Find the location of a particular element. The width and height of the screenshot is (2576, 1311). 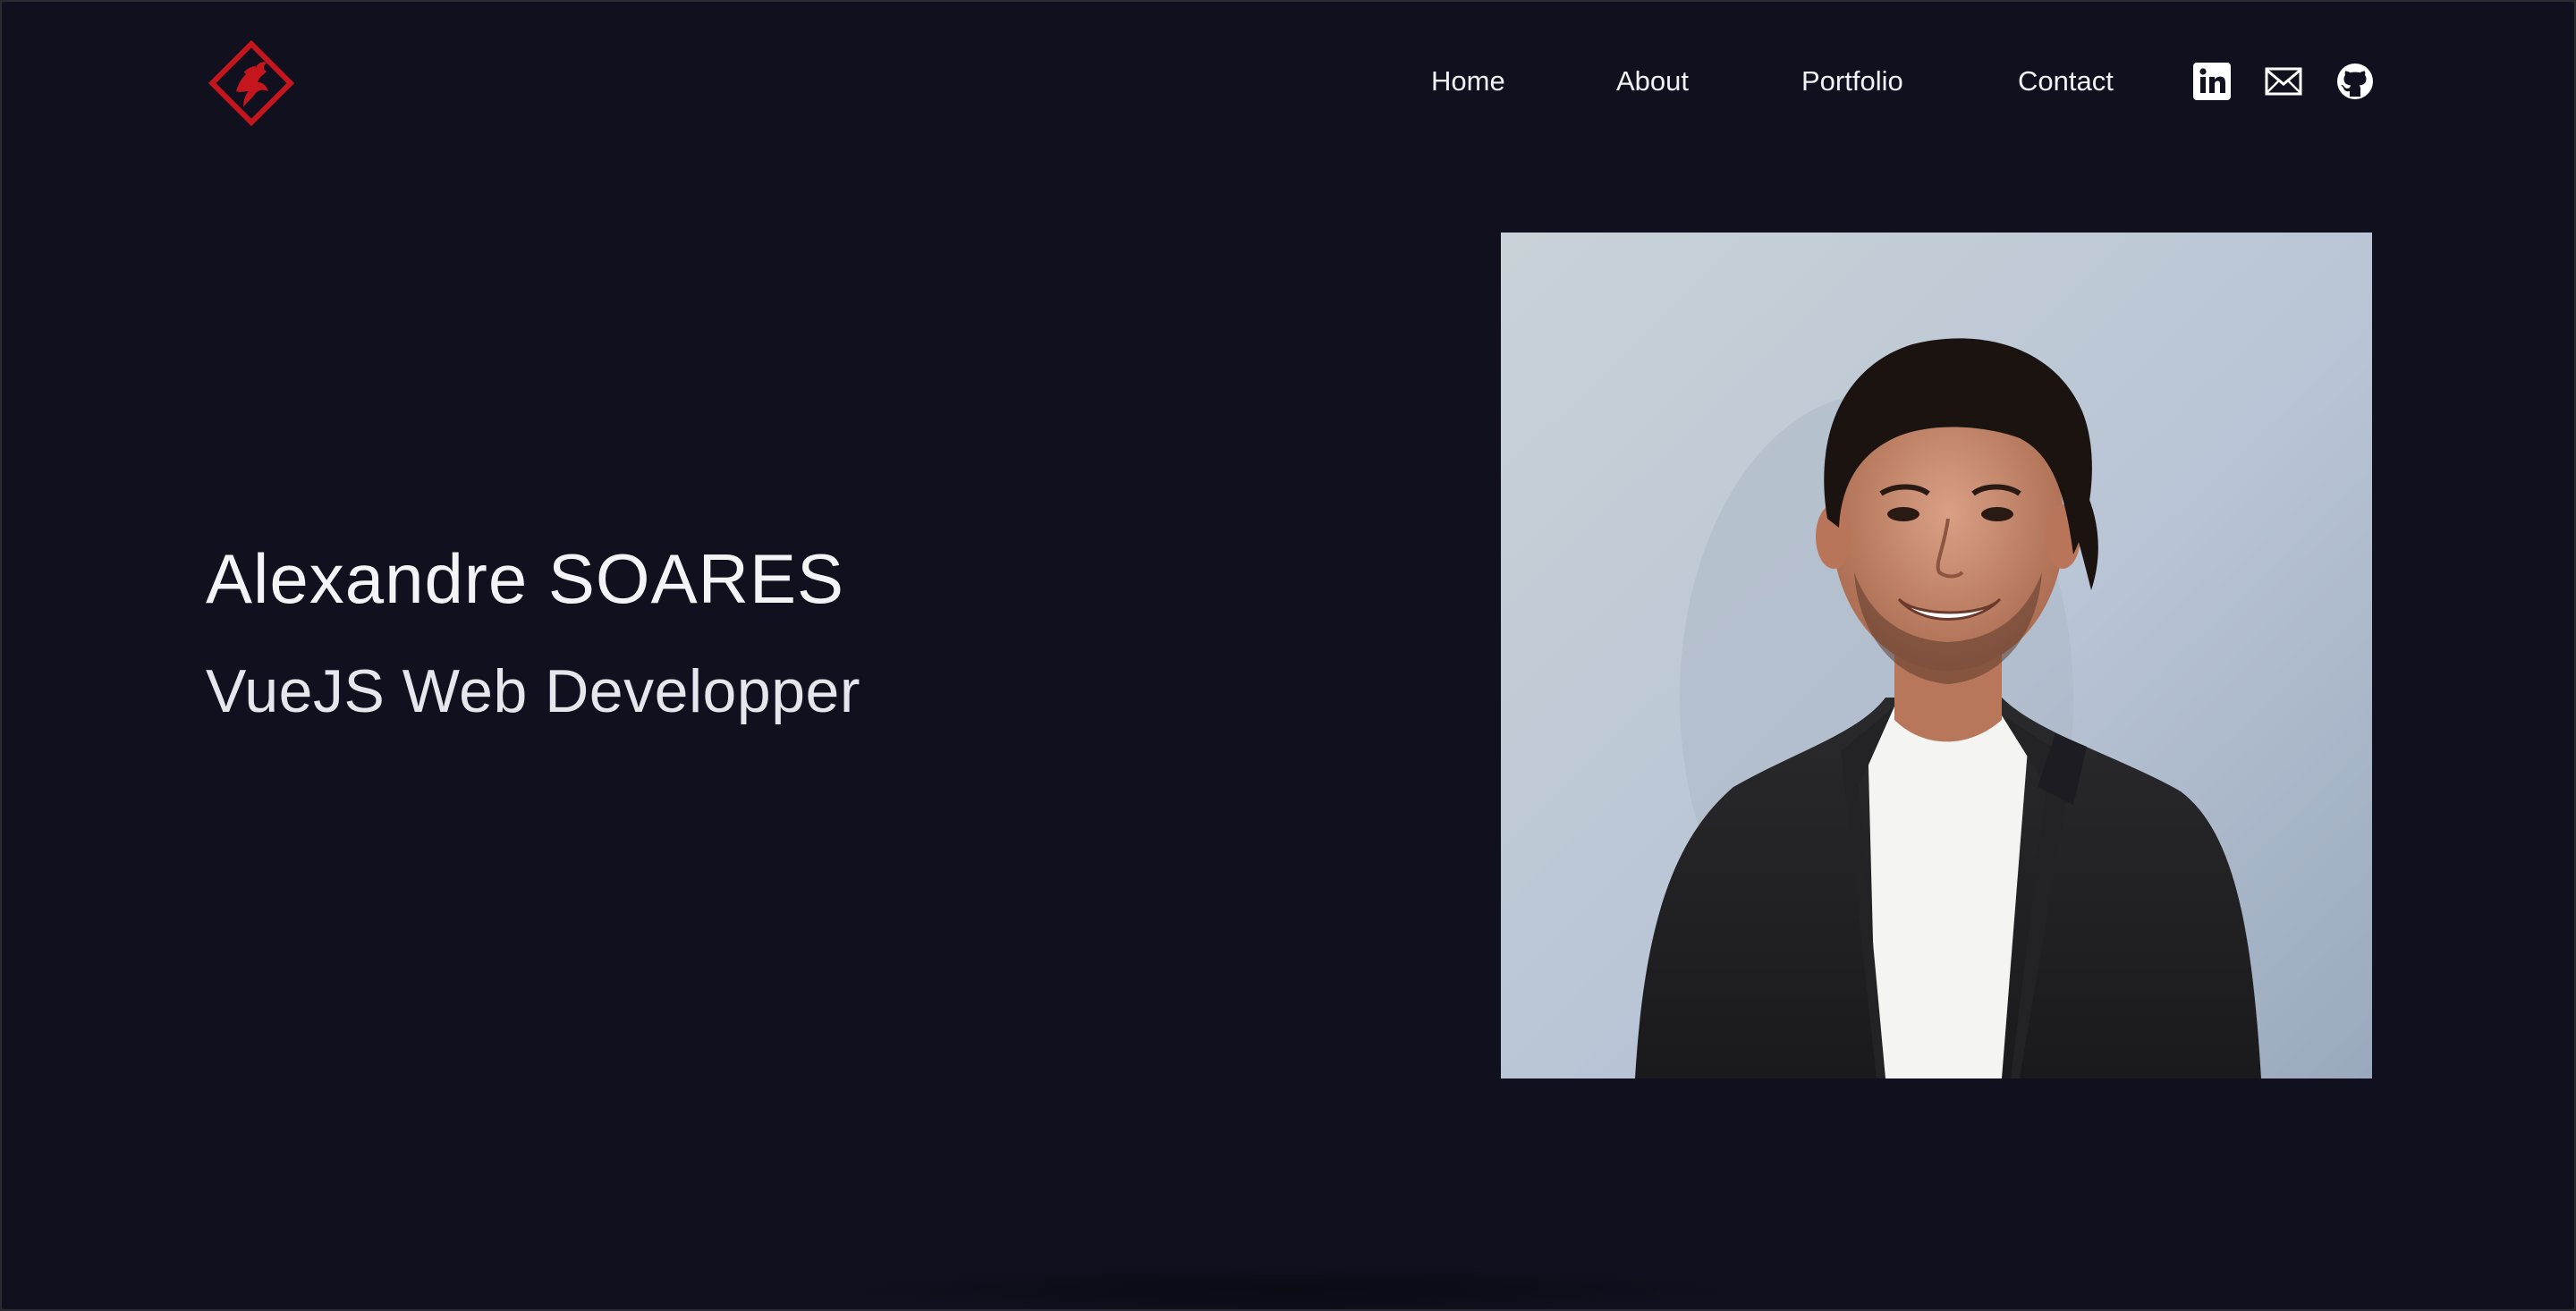

github-icon is located at coordinates (2355, 81).